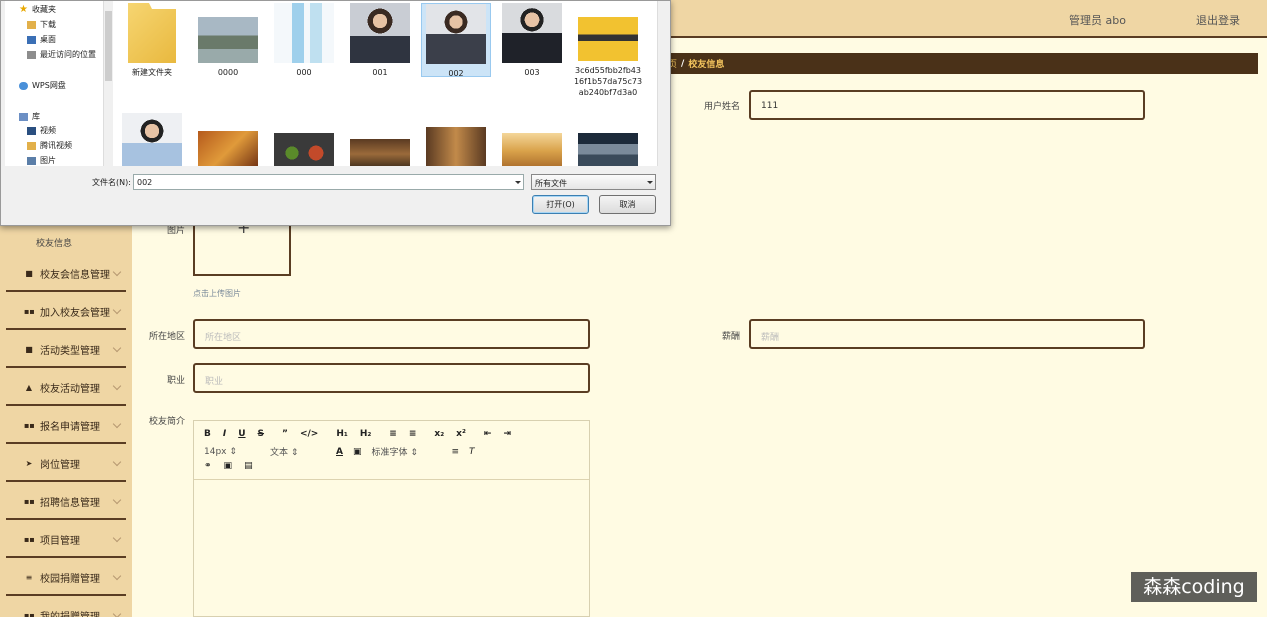 The image size is (1267, 617). I want to click on nav-recent: 最近访问的位置, so click(61, 54).